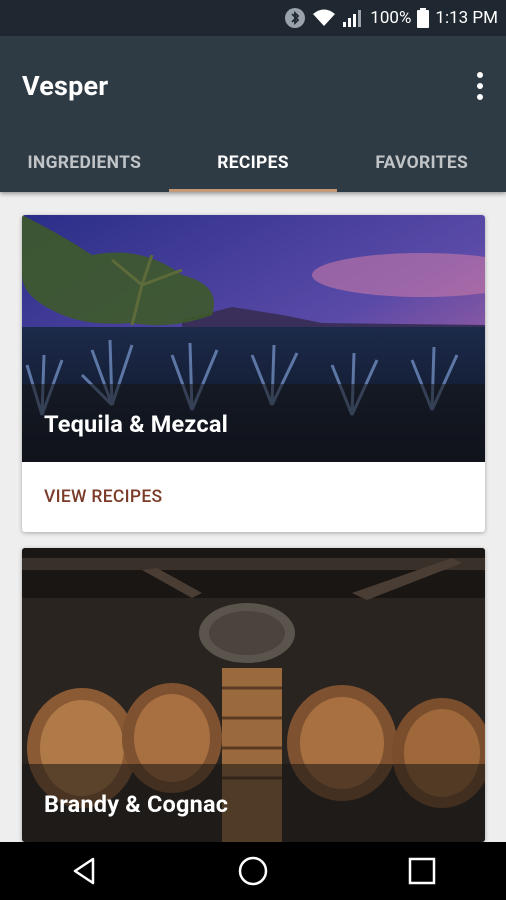 The width and height of the screenshot is (506, 900). I want to click on recents-square-icon, so click(421, 871).